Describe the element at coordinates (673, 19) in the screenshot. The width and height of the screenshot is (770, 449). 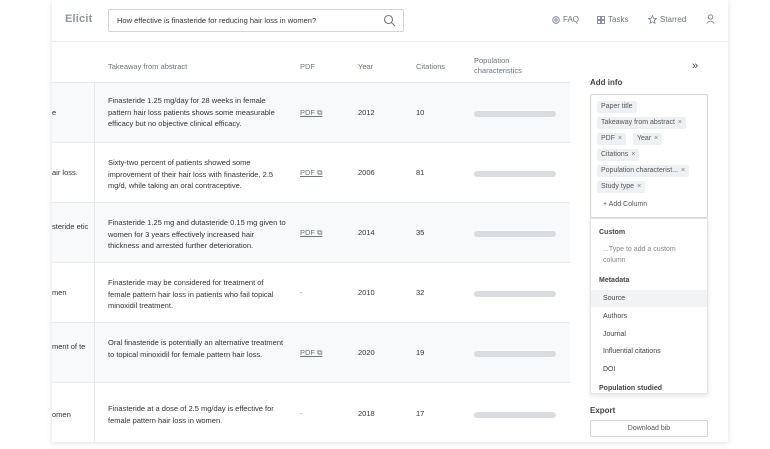
I see `starred-label: Starred` at that location.